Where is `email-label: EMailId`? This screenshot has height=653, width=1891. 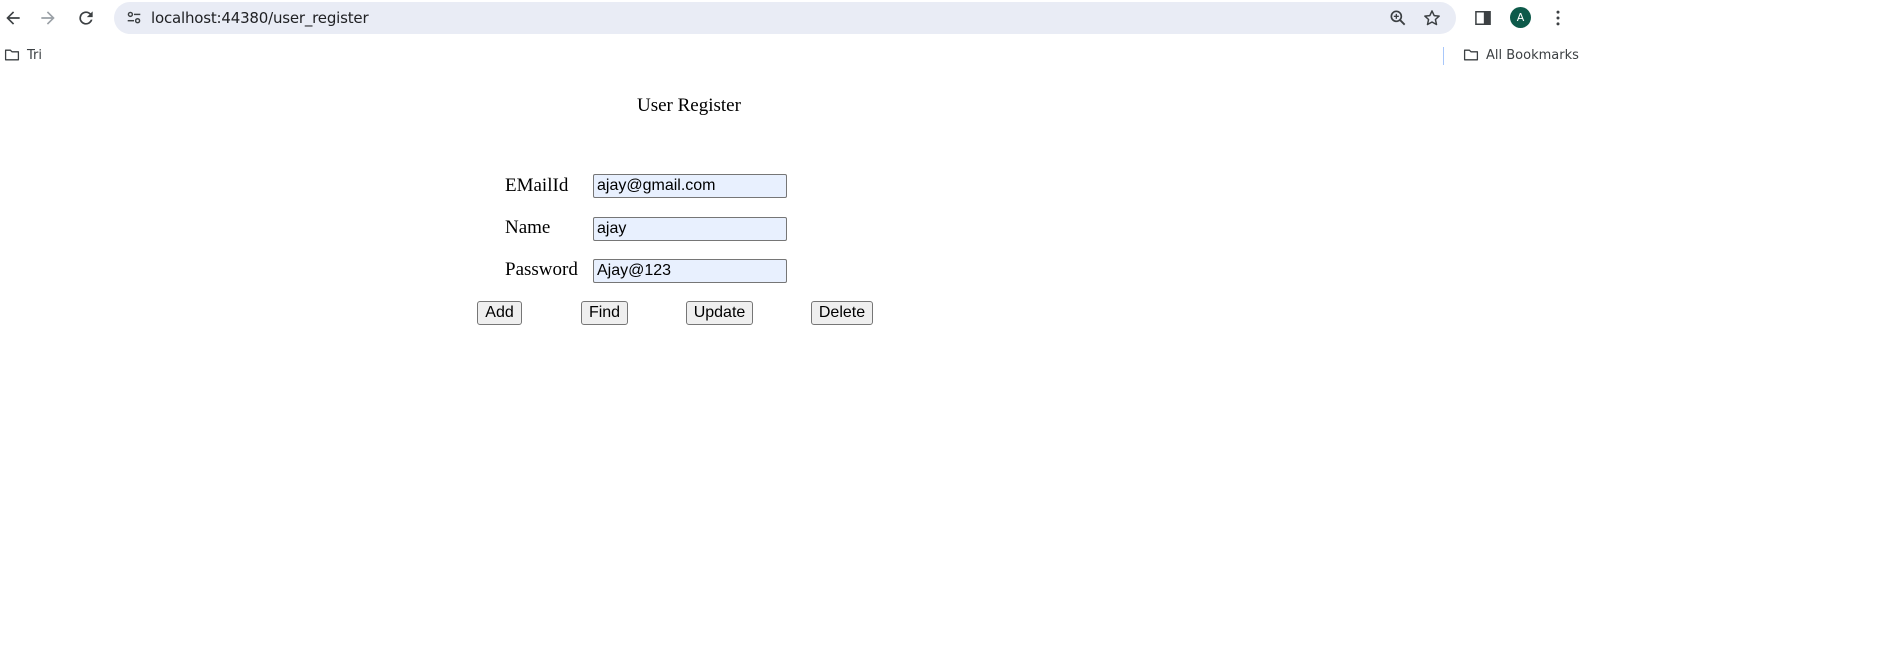
email-label: EMailId is located at coordinates (537, 185).